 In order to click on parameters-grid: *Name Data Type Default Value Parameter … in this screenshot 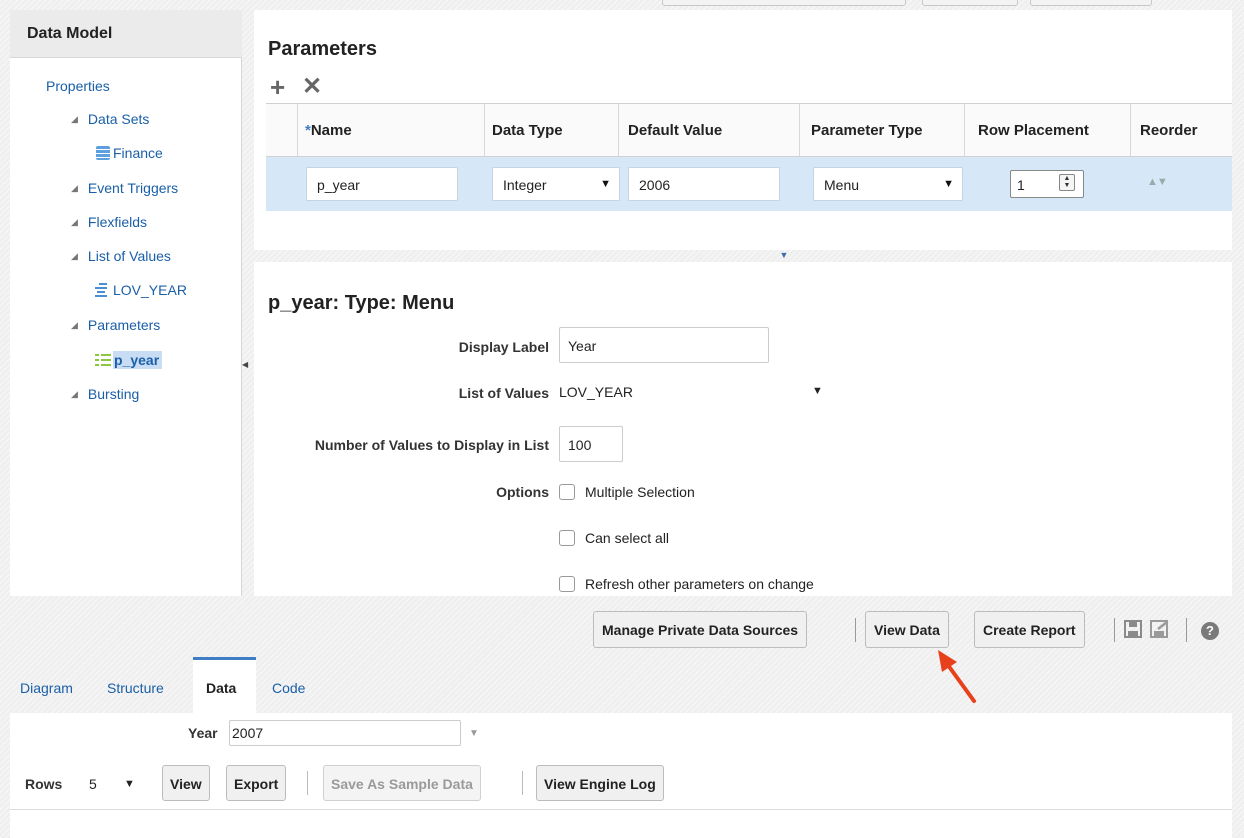, I will do `click(749, 157)`.